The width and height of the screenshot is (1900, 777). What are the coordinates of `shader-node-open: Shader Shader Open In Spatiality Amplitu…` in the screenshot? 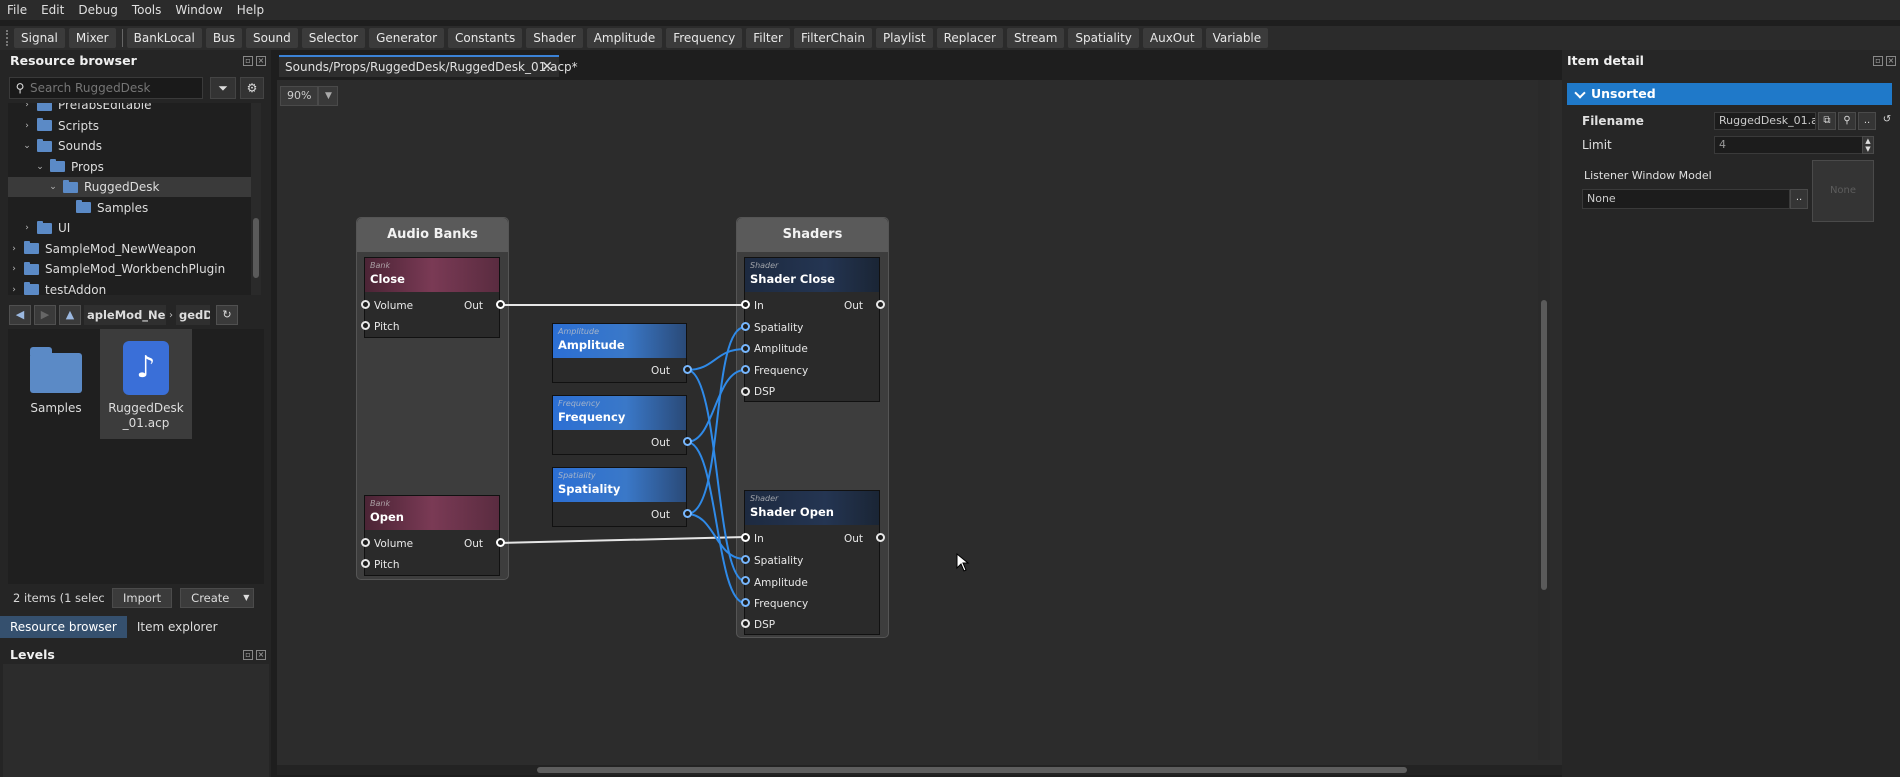 It's located at (812, 562).